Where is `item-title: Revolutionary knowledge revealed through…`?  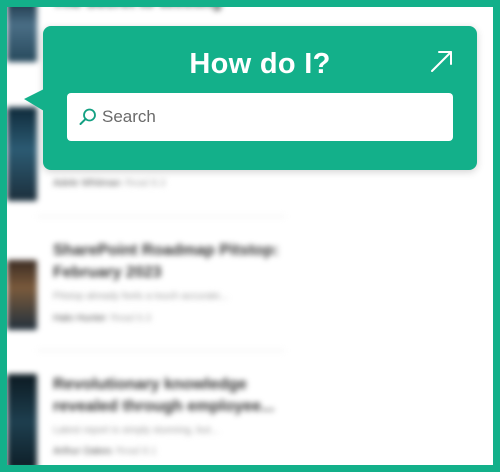 item-title: Revolutionary knowledge revealed through… is located at coordinates (164, 395).